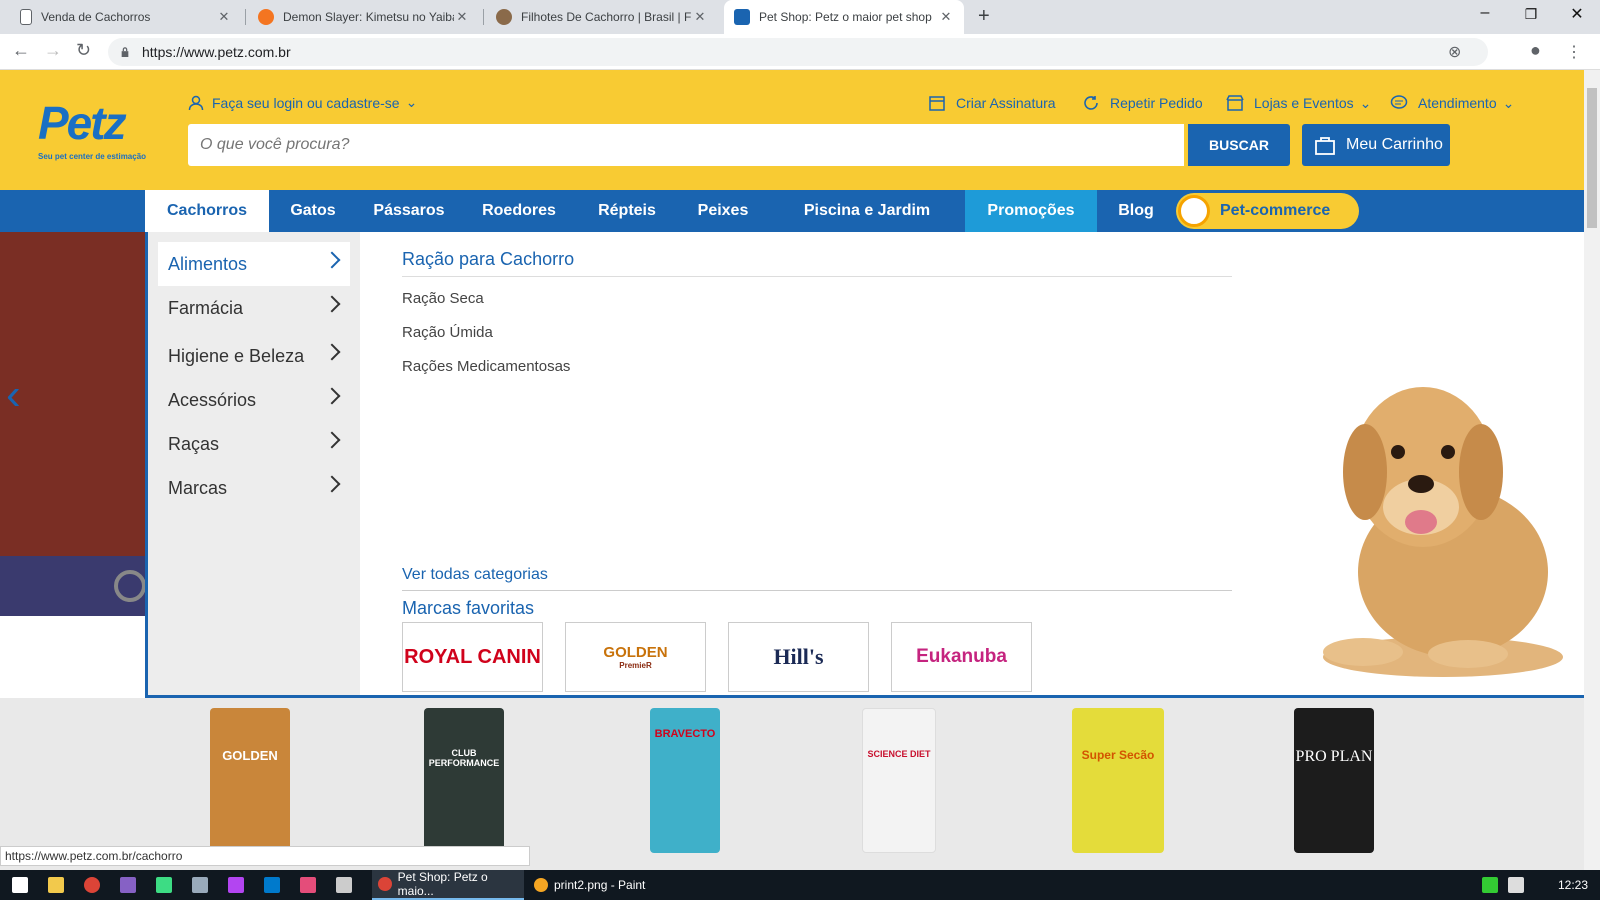 The image size is (1600, 900). Describe the element at coordinates (56, 885) in the screenshot. I see `file-explorer-icon` at that location.